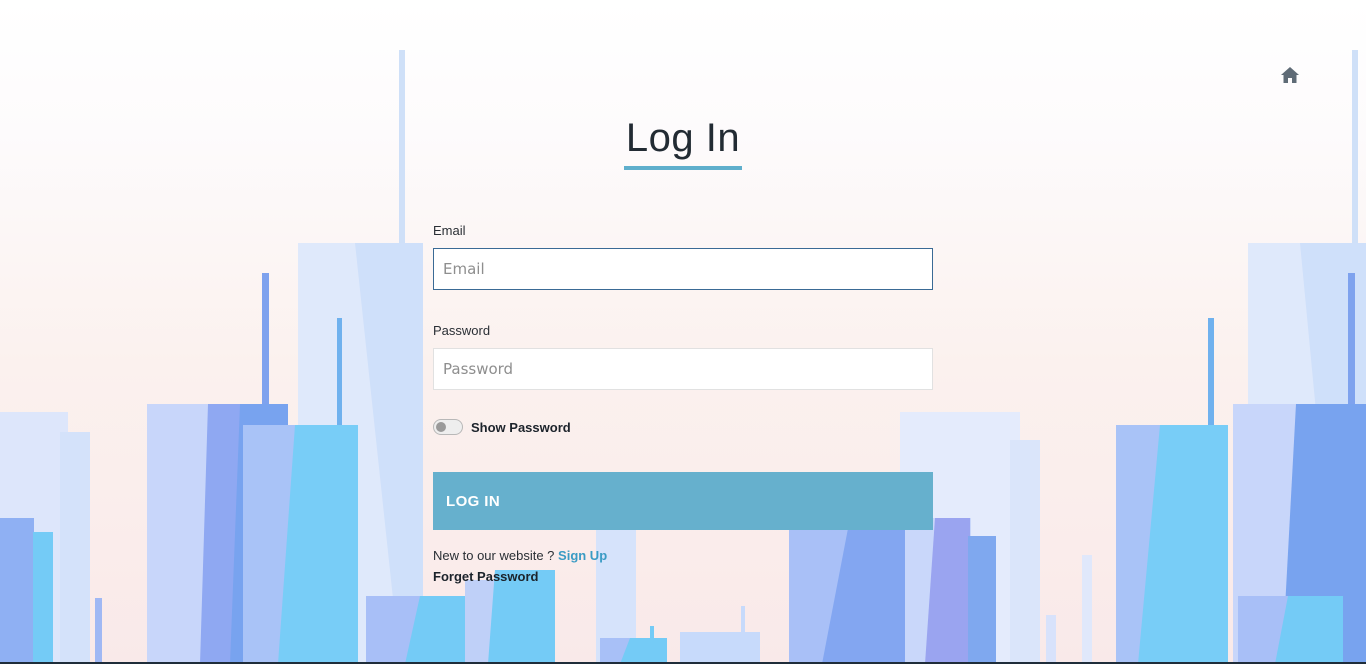 The image size is (1366, 664). Describe the element at coordinates (683, 269) in the screenshot. I see `email-field` at that location.